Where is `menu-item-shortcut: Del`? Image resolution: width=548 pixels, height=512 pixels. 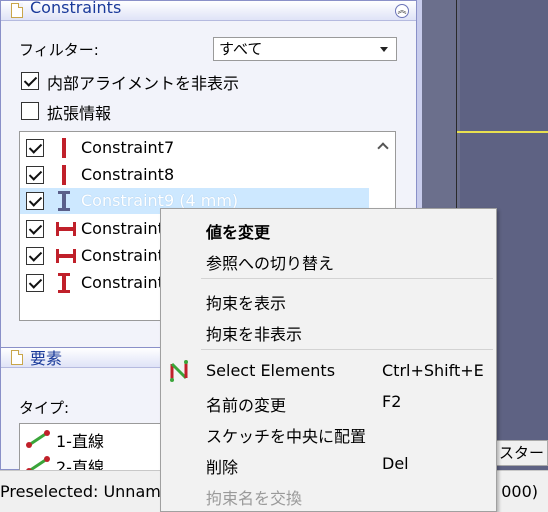
menu-item-shortcut: Del is located at coordinates (395, 463).